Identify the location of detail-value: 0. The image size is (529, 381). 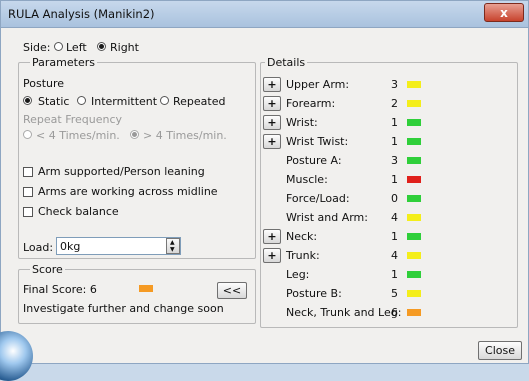
(394, 198).